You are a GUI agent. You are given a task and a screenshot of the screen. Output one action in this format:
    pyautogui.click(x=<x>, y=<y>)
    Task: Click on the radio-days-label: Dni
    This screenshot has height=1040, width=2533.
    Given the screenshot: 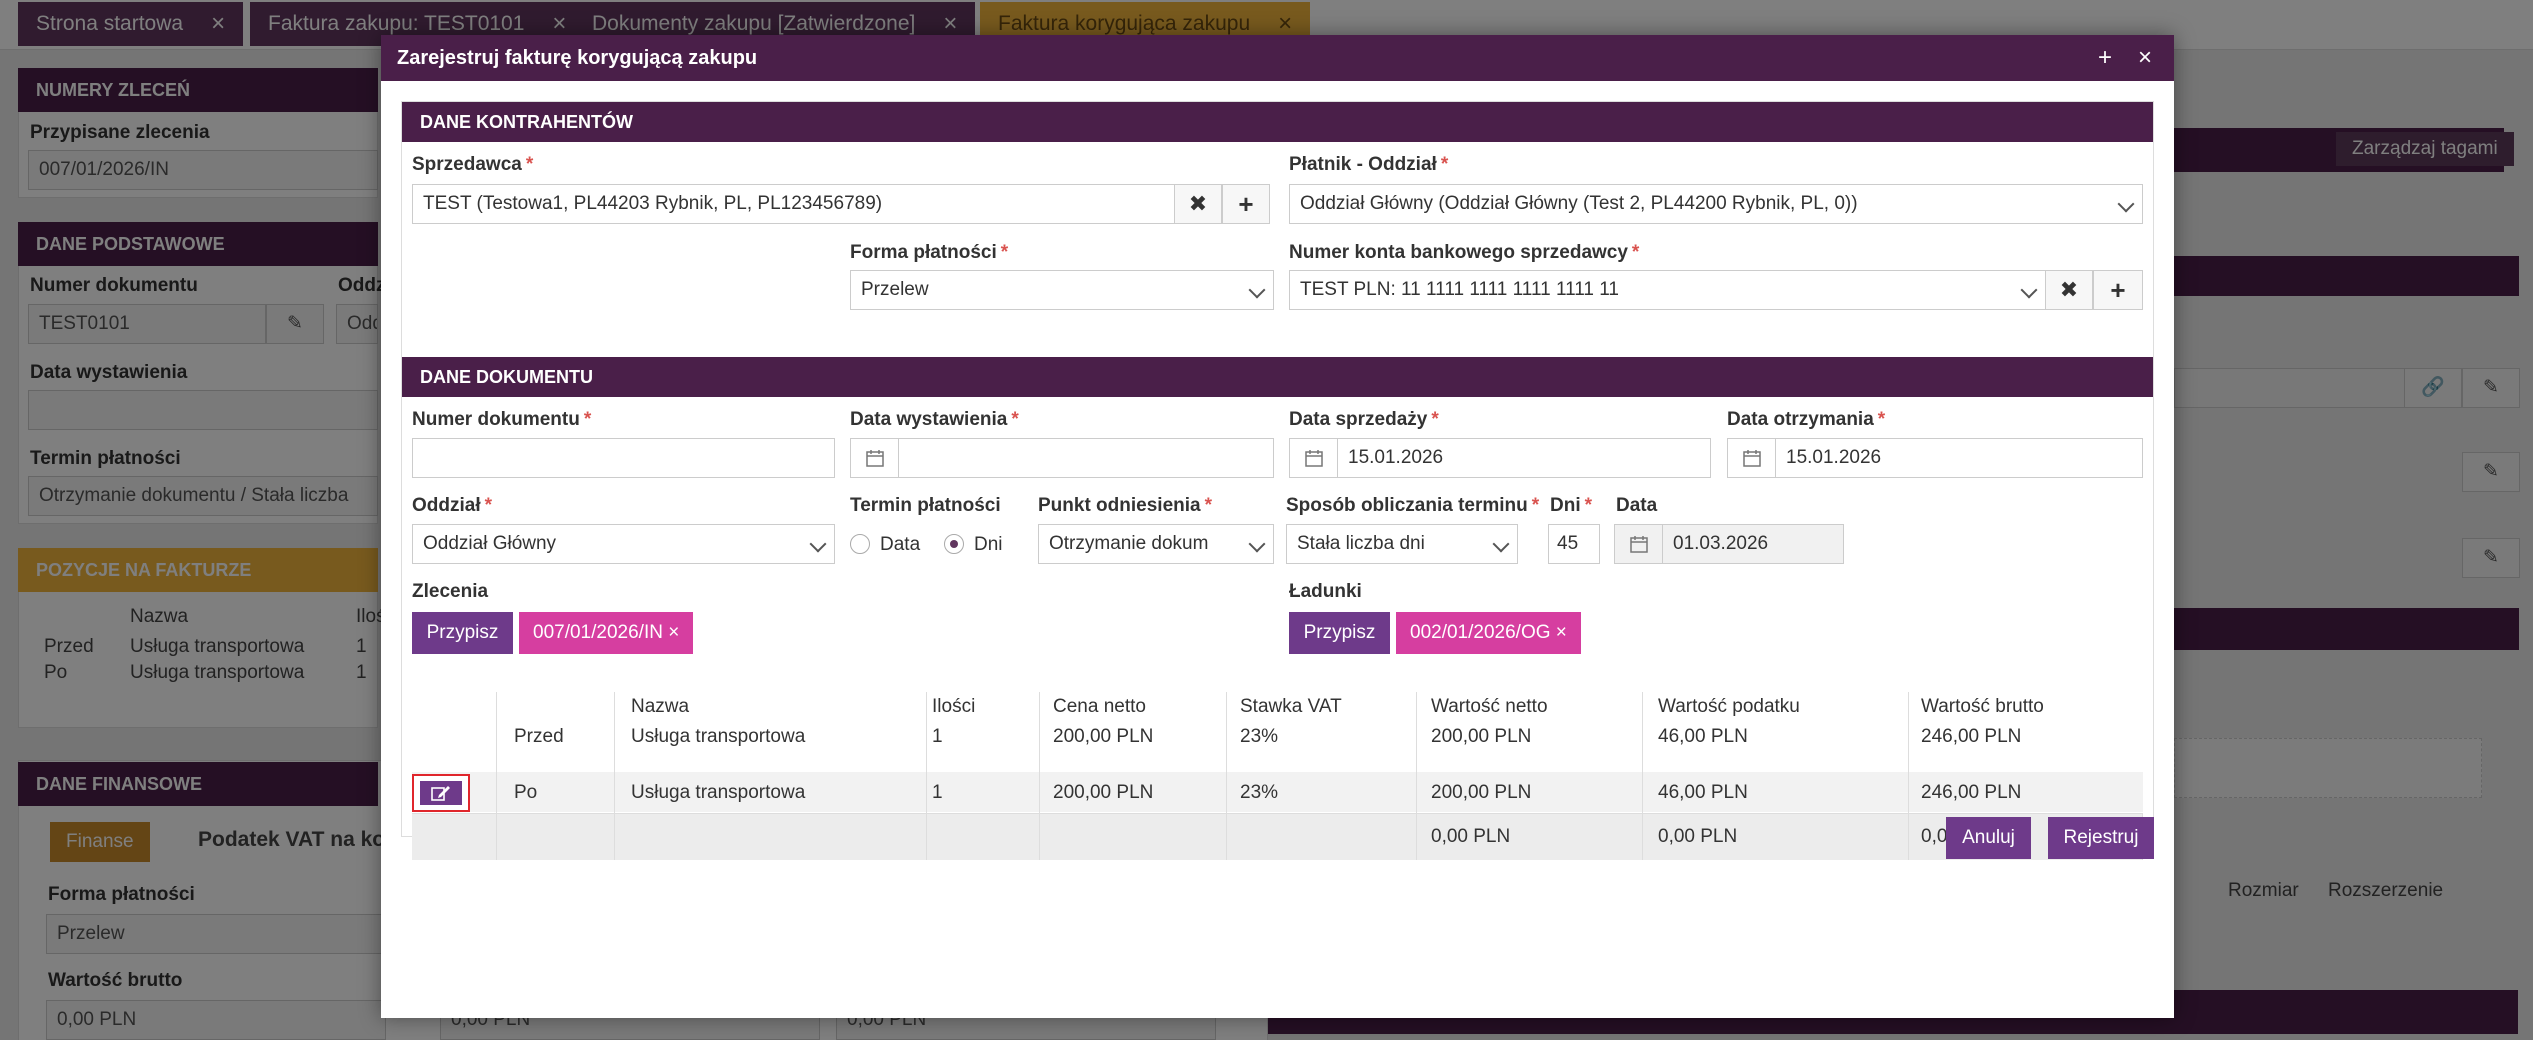 What is the action you would take?
    pyautogui.click(x=988, y=544)
    